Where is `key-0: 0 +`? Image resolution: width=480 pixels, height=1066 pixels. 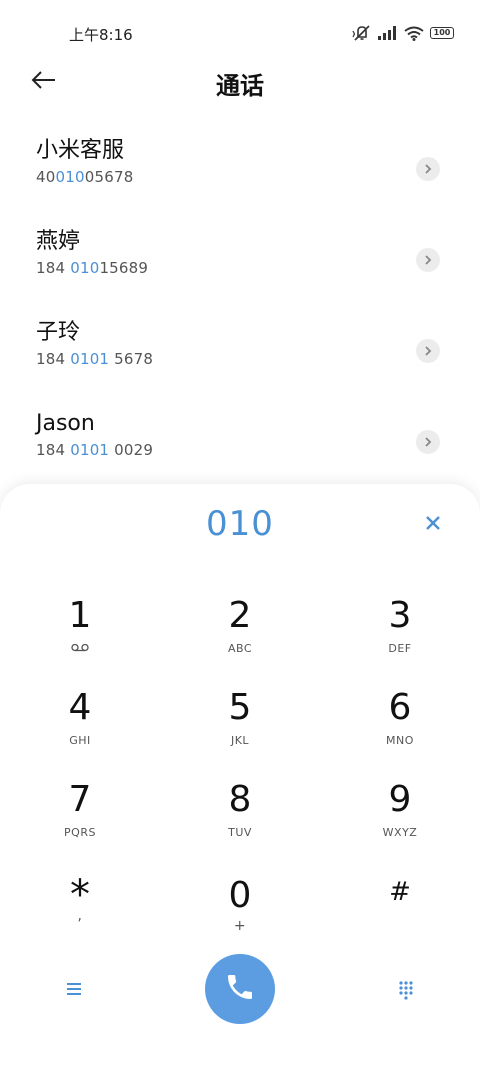
key-0: 0 + is located at coordinates (240, 916).